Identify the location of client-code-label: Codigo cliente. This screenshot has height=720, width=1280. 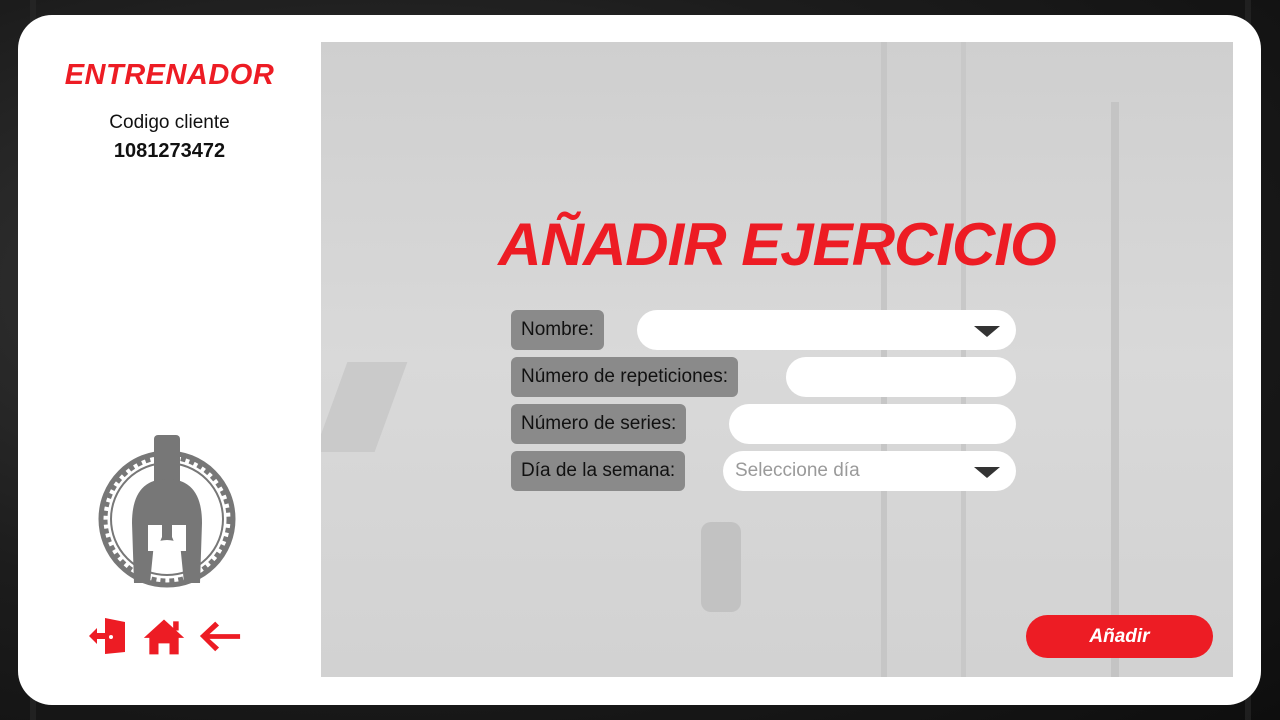
(169, 122).